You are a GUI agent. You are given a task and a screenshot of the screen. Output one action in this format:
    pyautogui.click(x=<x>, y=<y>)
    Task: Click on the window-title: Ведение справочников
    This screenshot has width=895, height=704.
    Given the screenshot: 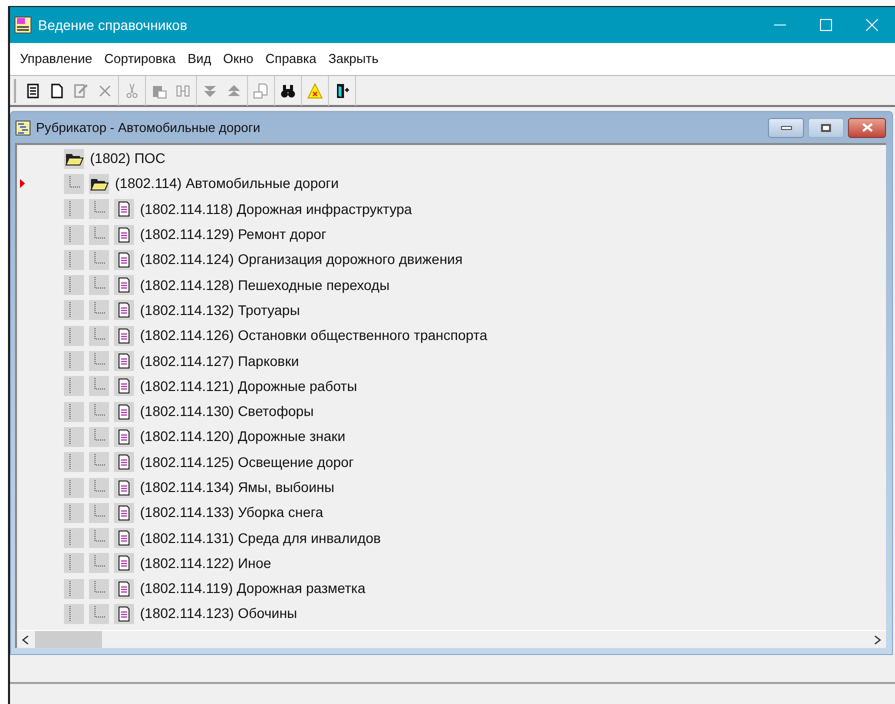 What is the action you would take?
    pyautogui.click(x=113, y=25)
    